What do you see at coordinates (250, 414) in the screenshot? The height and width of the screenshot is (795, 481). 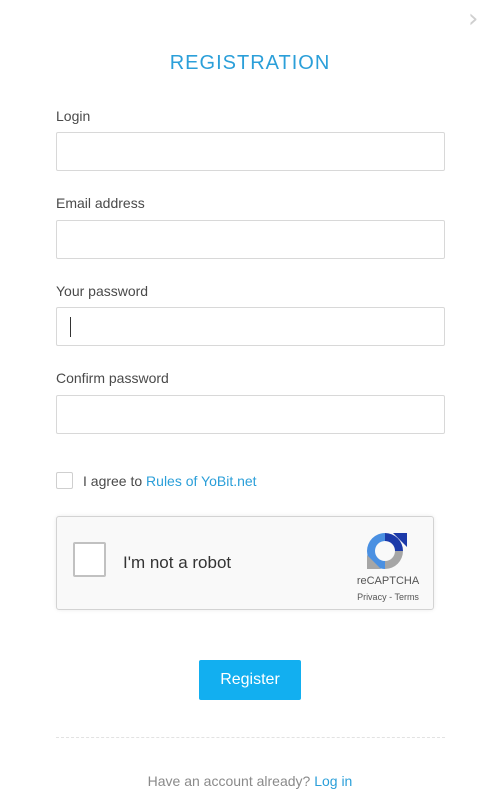 I see `confirm-password-input` at bounding box center [250, 414].